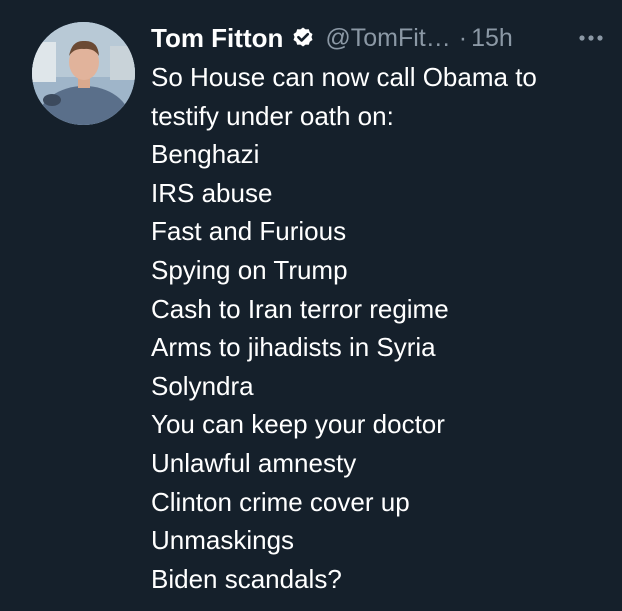  What do you see at coordinates (272, 115) in the screenshot?
I see `tweet-text-line: testify under oath on:` at bounding box center [272, 115].